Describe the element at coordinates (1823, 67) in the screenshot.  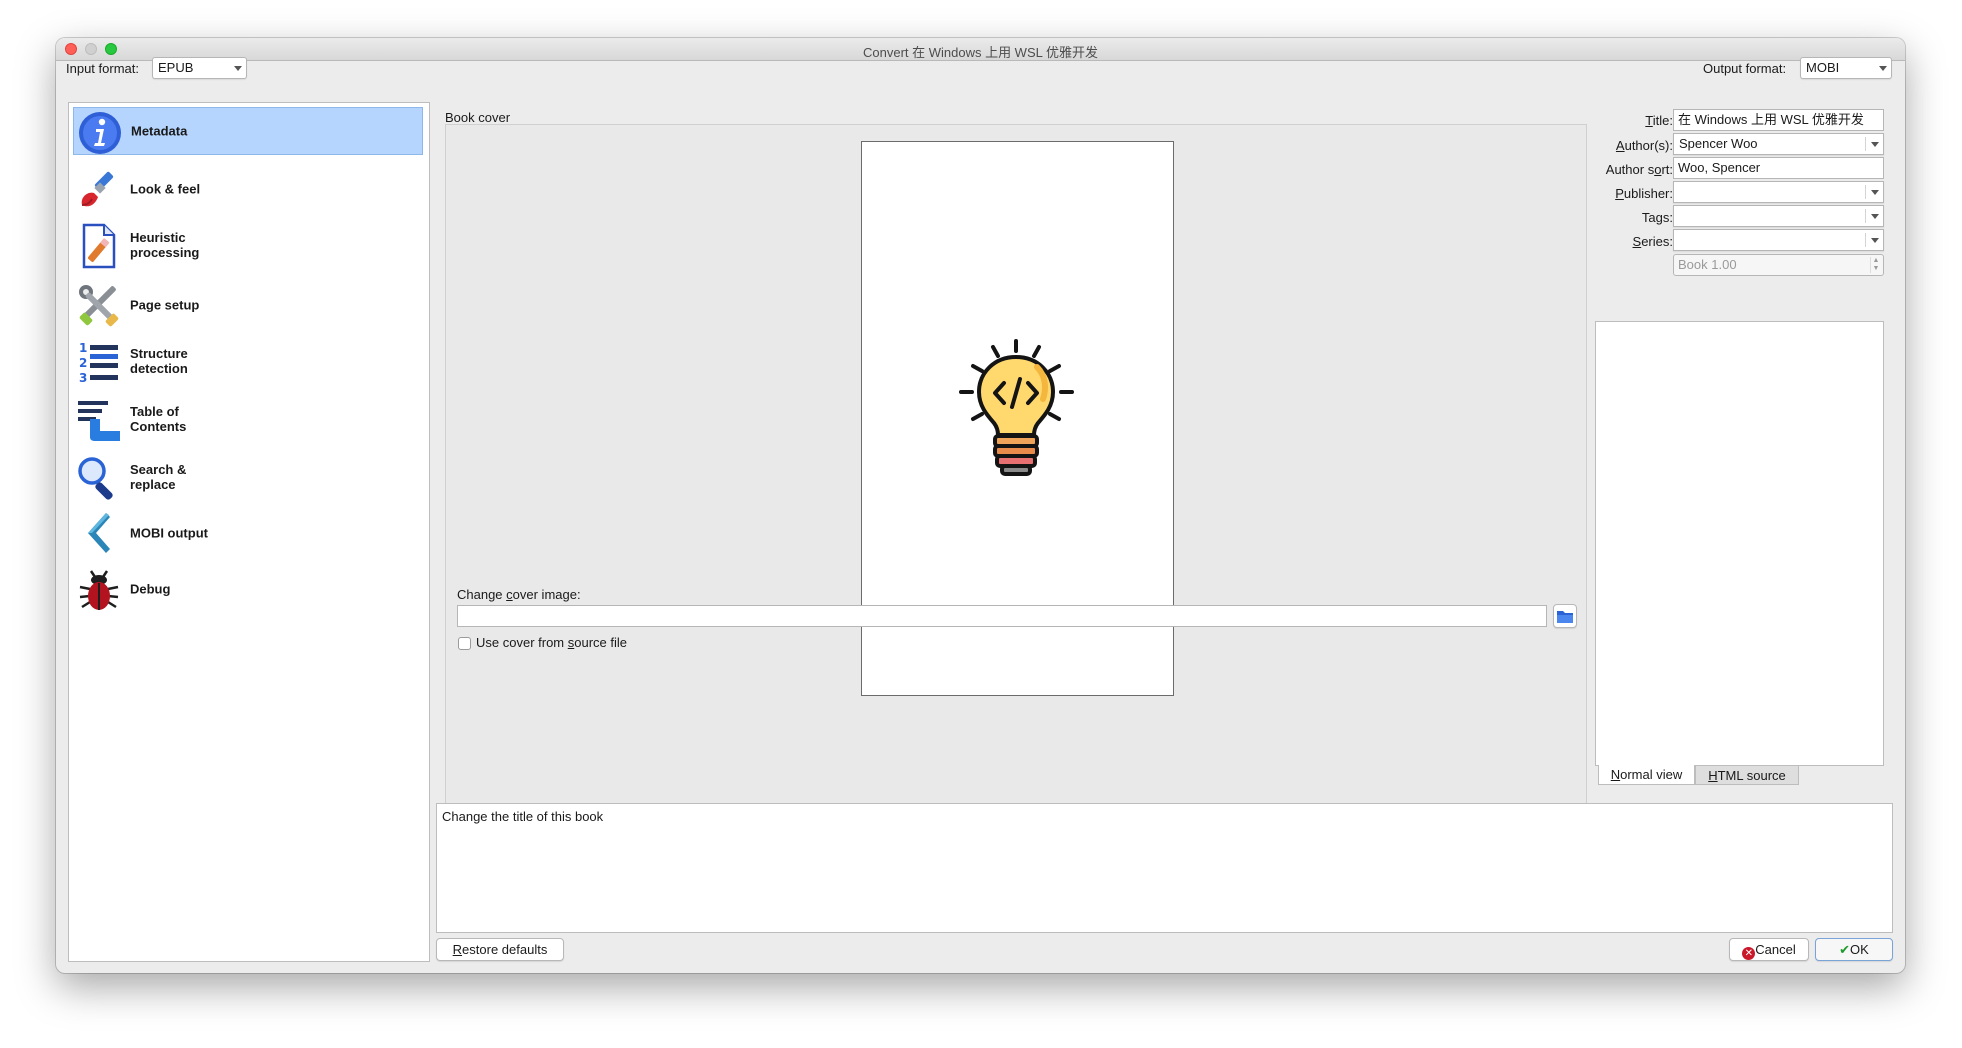
I see `output-format-value: MOBI` at that location.